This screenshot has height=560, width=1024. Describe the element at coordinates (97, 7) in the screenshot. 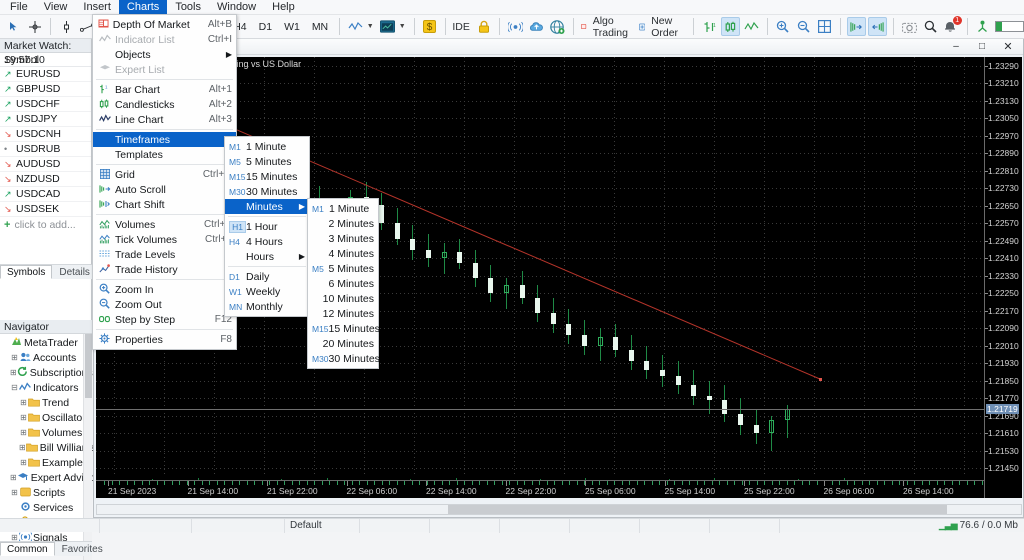

I see `menu-item-insert: Insert` at that location.